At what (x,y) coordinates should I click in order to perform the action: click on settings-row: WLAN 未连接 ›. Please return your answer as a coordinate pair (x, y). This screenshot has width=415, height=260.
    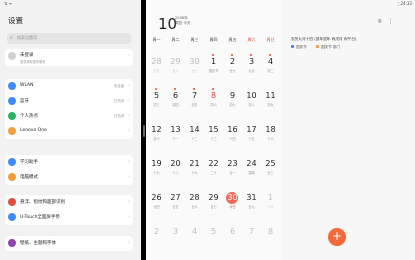
    Looking at the image, I should click on (69, 86).